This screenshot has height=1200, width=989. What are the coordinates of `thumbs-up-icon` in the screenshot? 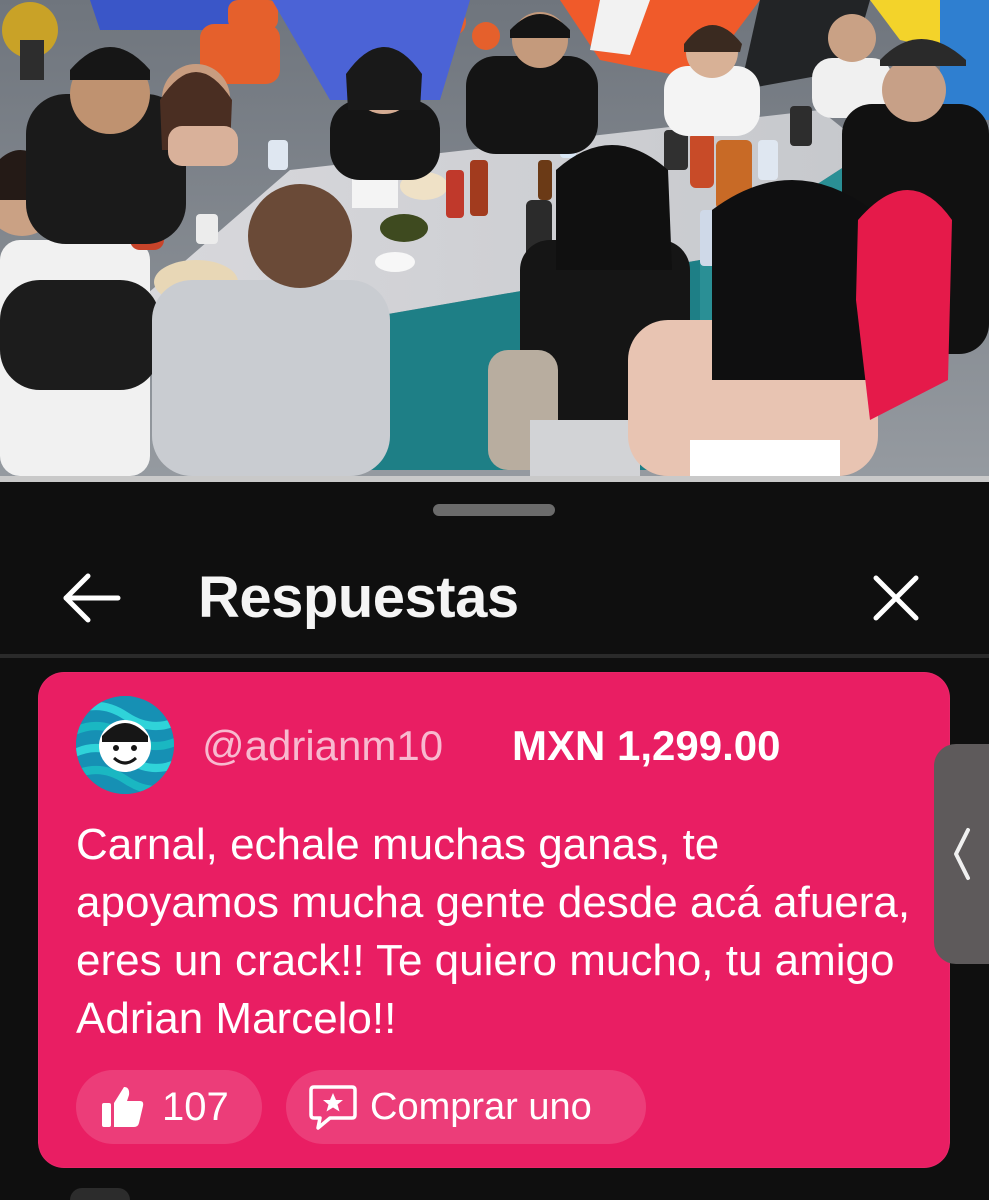 It's located at (123, 1107).